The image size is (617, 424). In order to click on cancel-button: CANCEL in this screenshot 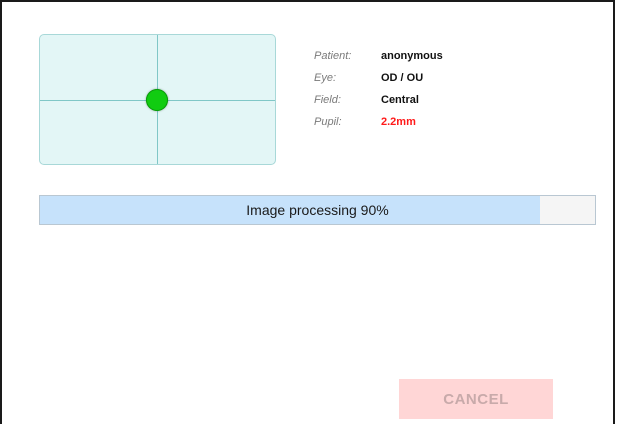, I will do `click(476, 399)`.